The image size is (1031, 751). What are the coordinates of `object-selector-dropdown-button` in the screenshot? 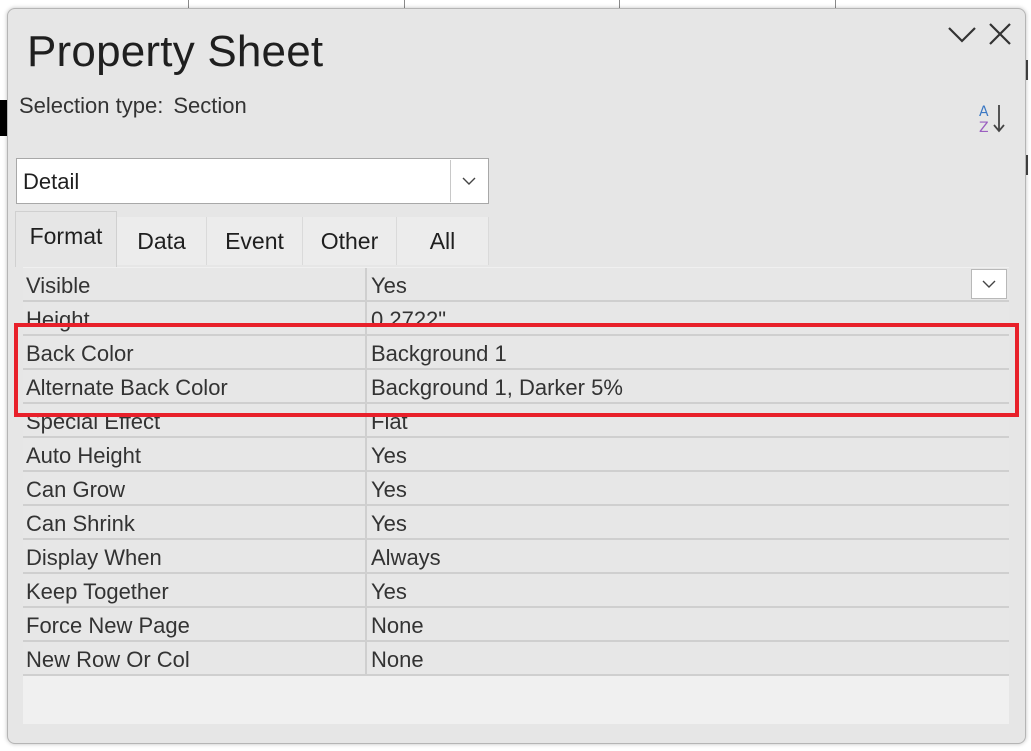 It's located at (468, 181).